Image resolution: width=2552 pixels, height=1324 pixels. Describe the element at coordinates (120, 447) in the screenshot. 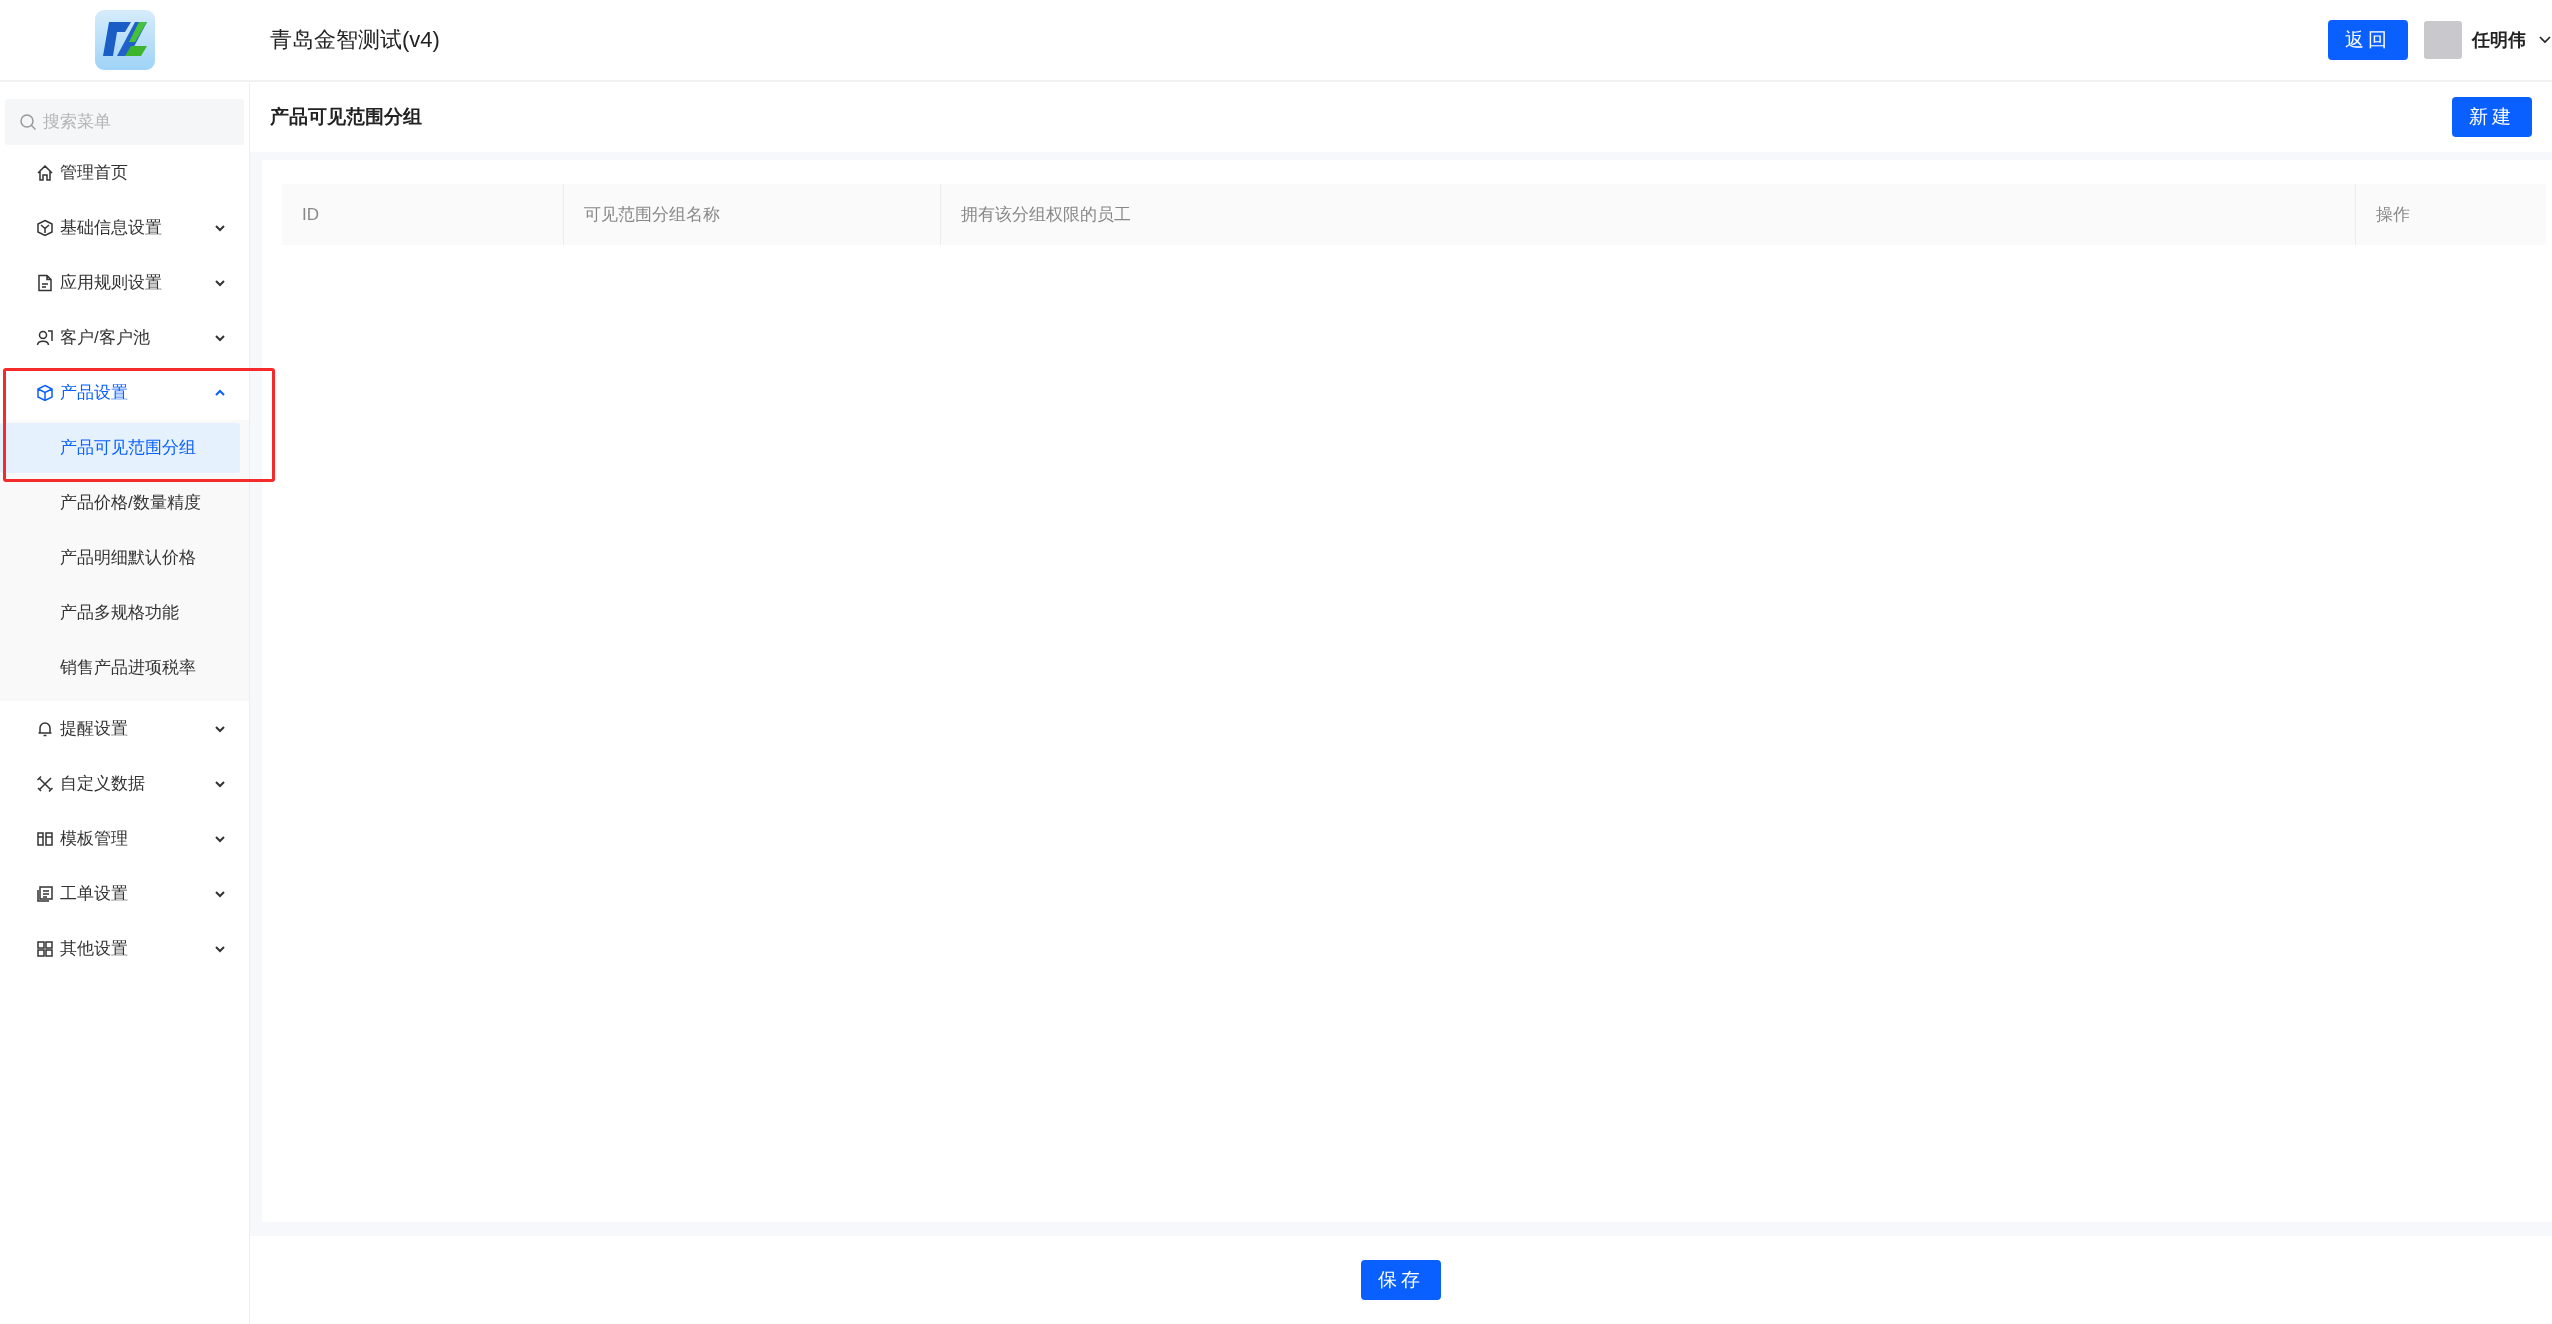

I see `submenu-item: 产品可见范围分组` at that location.